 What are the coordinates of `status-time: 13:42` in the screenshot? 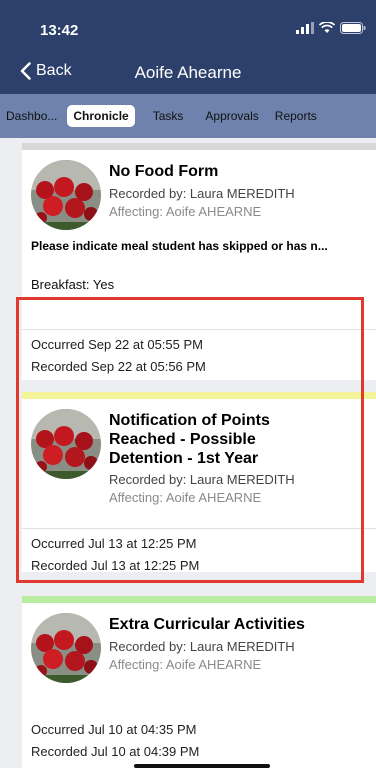 It's located at (59, 30).